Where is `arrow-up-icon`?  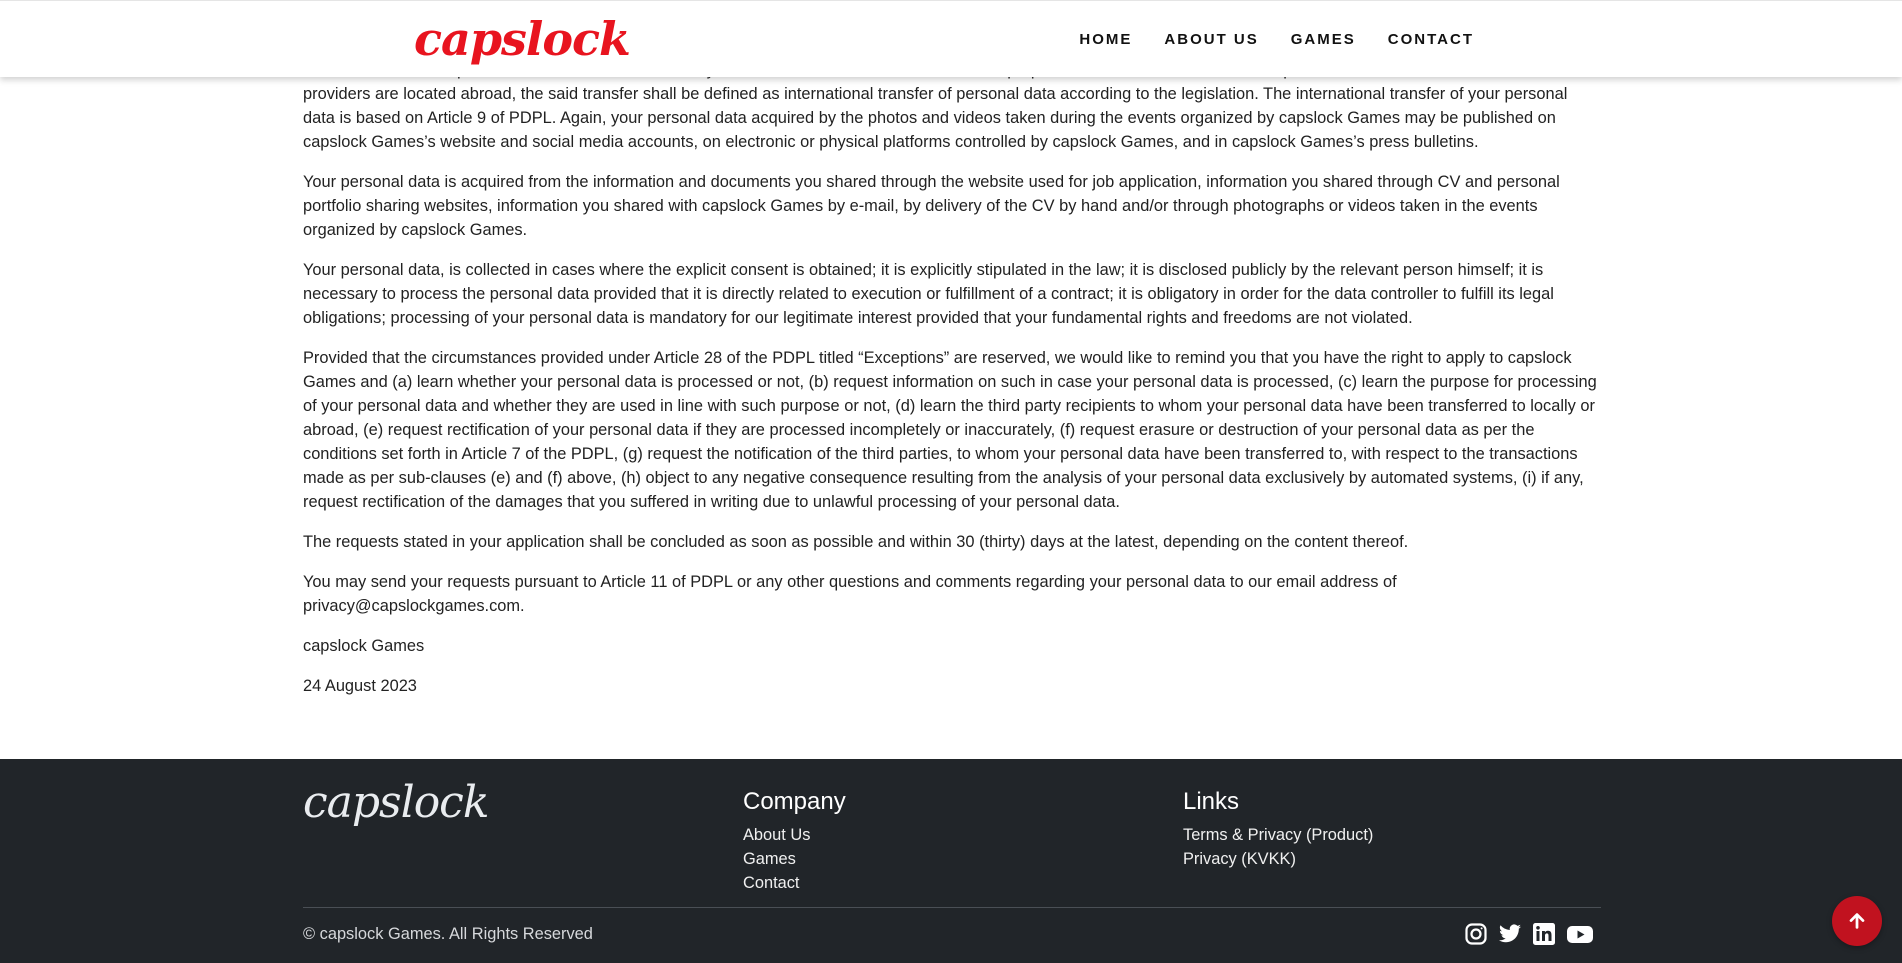 arrow-up-icon is located at coordinates (1857, 921).